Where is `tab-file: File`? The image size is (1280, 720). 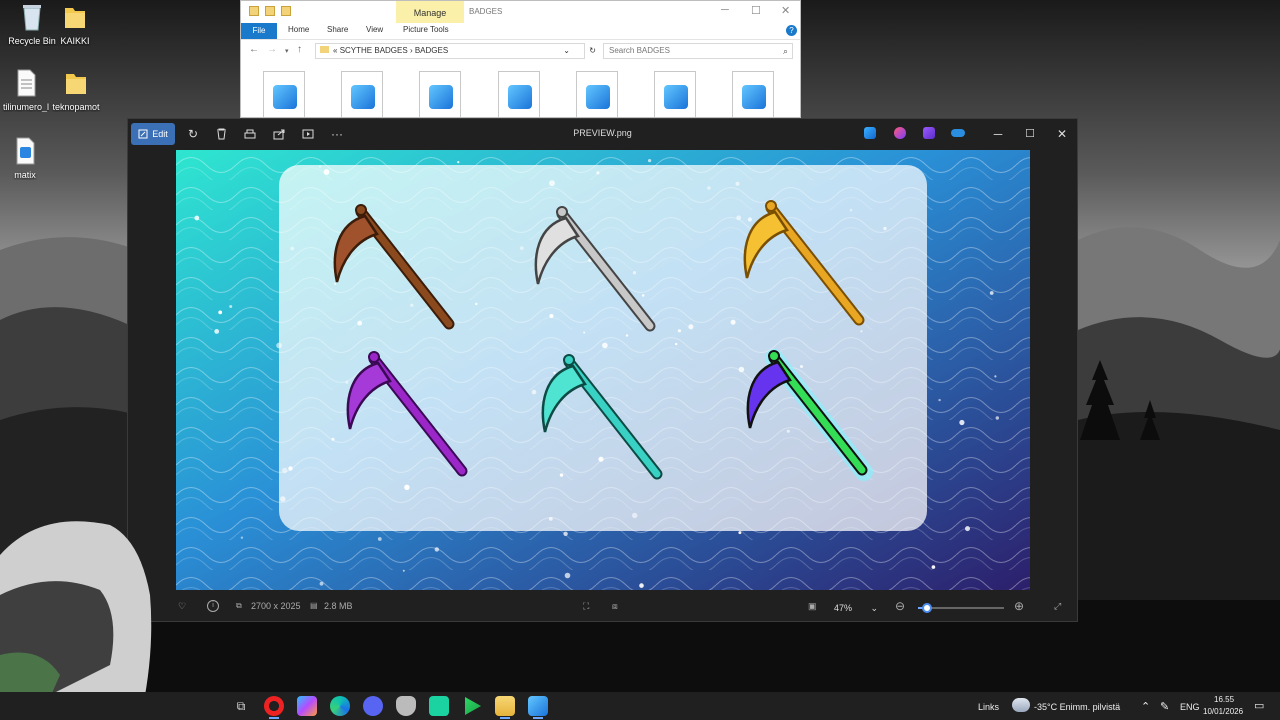 tab-file: File is located at coordinates (259, 31).